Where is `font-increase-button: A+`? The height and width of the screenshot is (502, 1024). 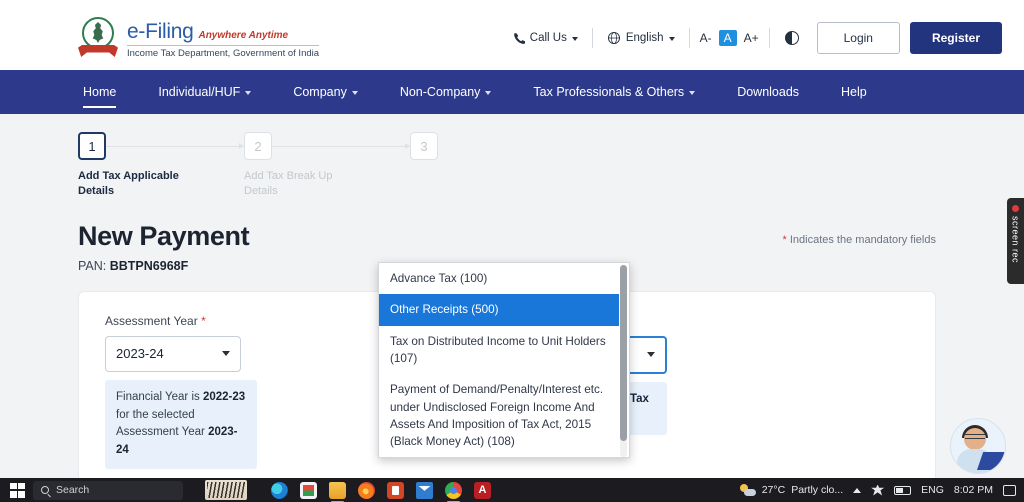 font-increase-button: A+ is located at coordinates (751, 38).